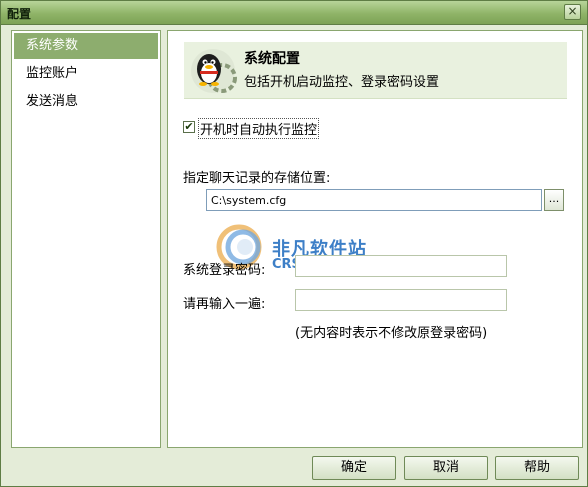  I want to click on storage-label: 指定聊天记录的存储位置:, so click(257, 178).